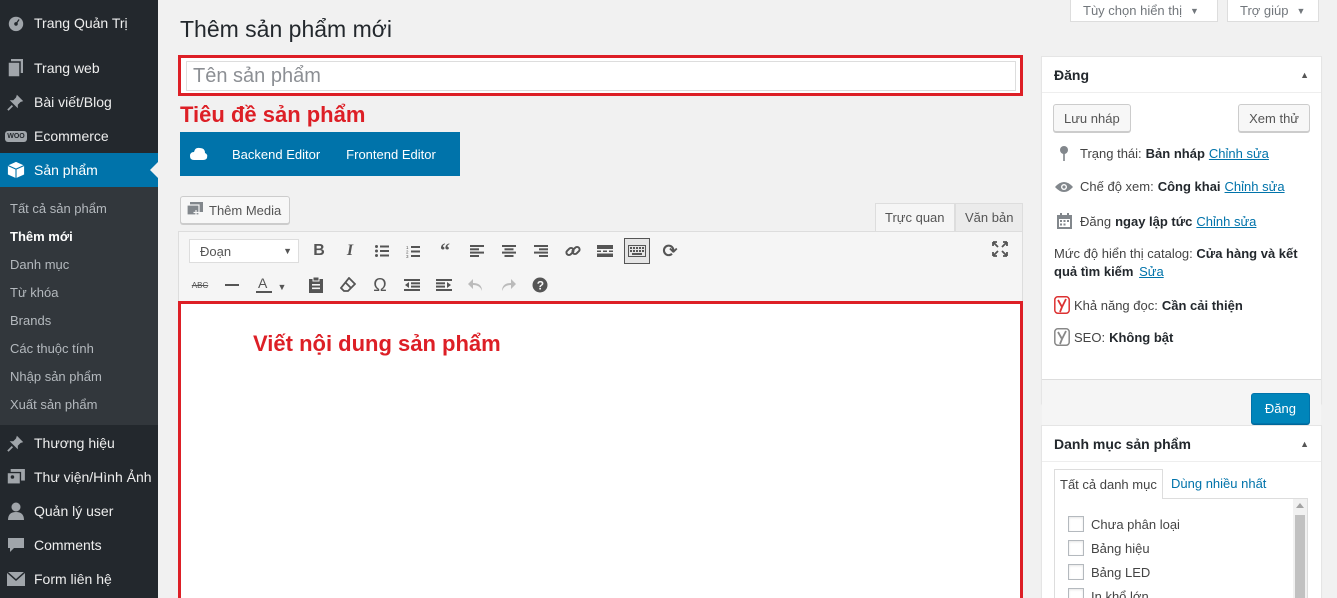 This screenshot has width=1337, height=598. Describe the element at coordinates (541, 251) in the screenshot. I see `align-right-icon` at that location.